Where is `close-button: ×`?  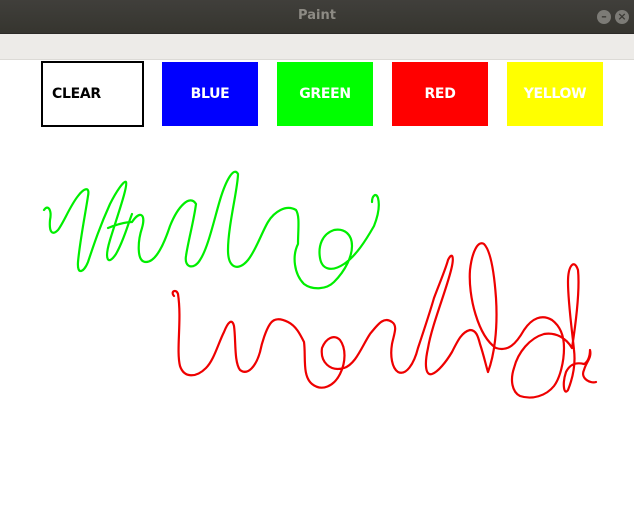 close-button: × is located at coordinates (622, 17).